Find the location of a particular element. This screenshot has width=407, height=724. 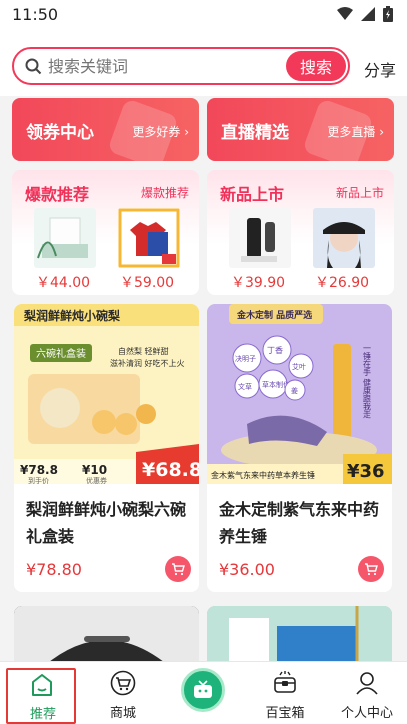

panel-title: 爆款推荐 is located at coordinates (57, 194).